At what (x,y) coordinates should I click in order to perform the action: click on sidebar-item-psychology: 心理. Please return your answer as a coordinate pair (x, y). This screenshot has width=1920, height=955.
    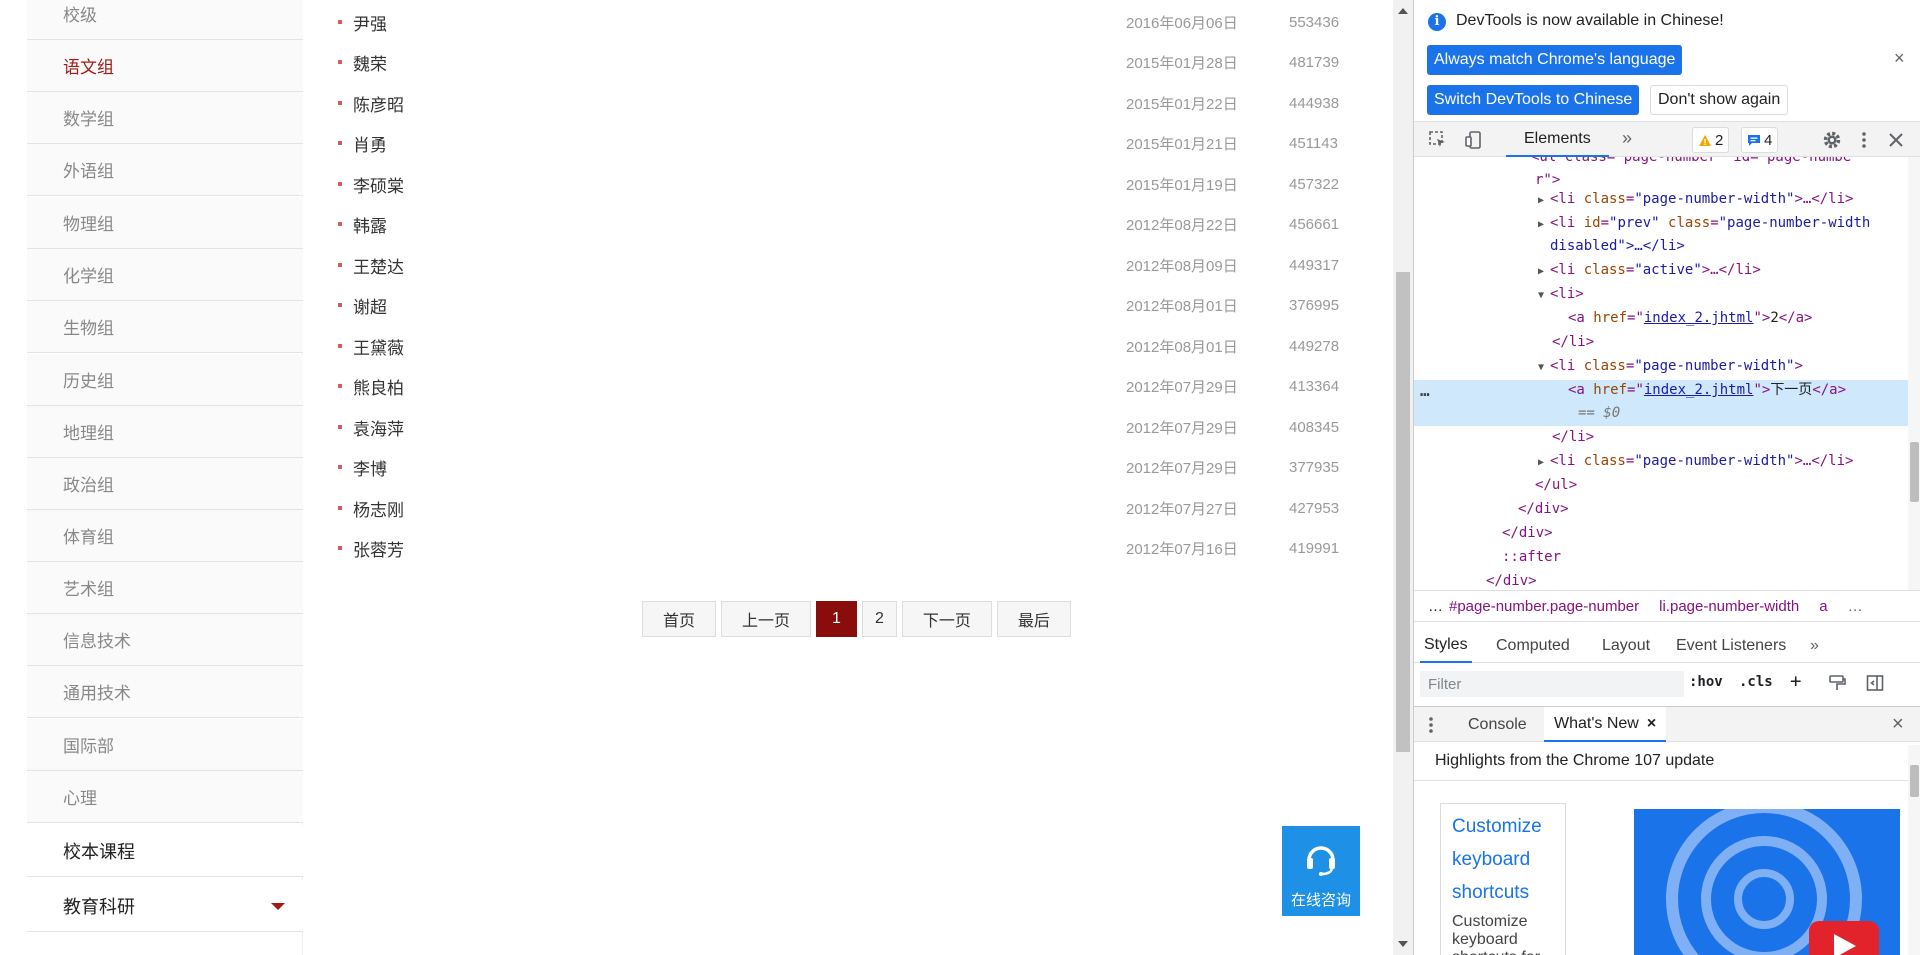
    Looking at the image, I should click on (165, 797).